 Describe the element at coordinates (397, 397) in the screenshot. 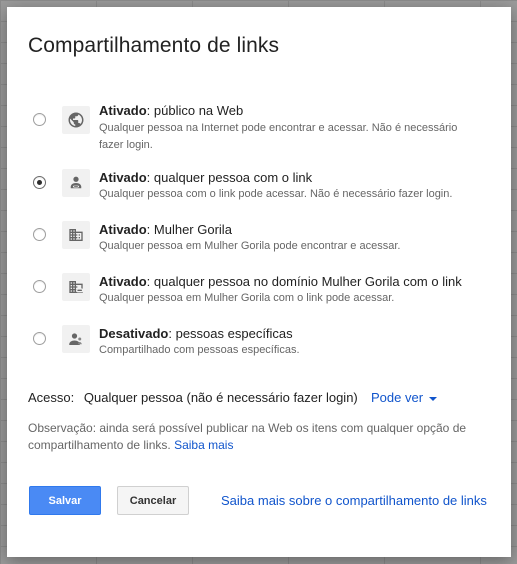

I see `permission-value: Pode ver` at that location.